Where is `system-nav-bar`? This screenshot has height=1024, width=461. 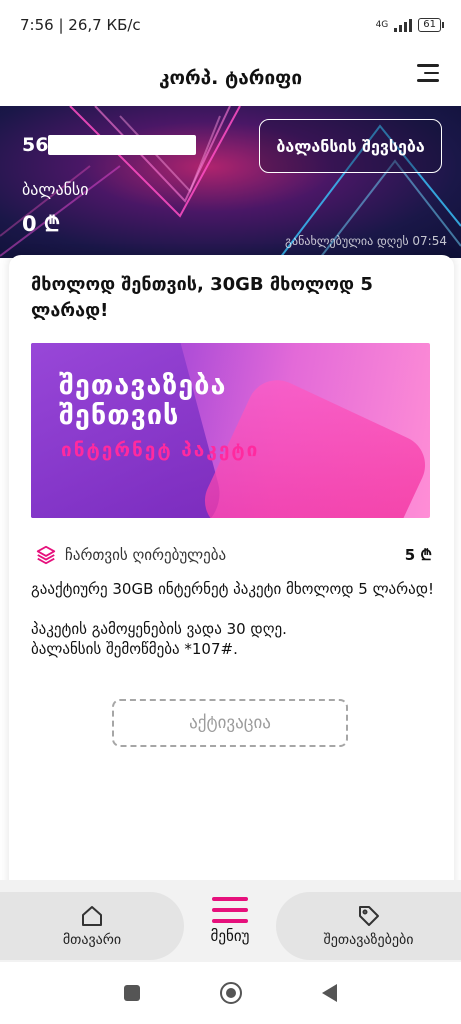 system-nav-bar is located at coordinates (230, 993).